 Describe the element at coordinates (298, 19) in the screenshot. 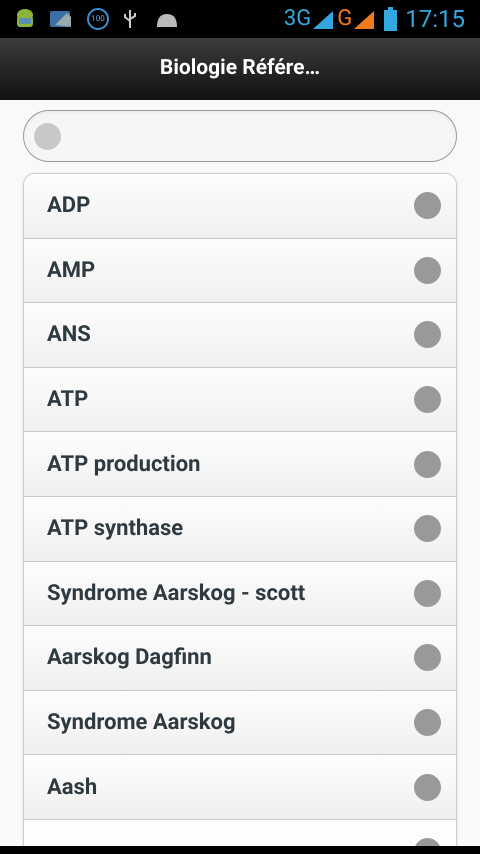

I see `network-type: 3G` at that location.